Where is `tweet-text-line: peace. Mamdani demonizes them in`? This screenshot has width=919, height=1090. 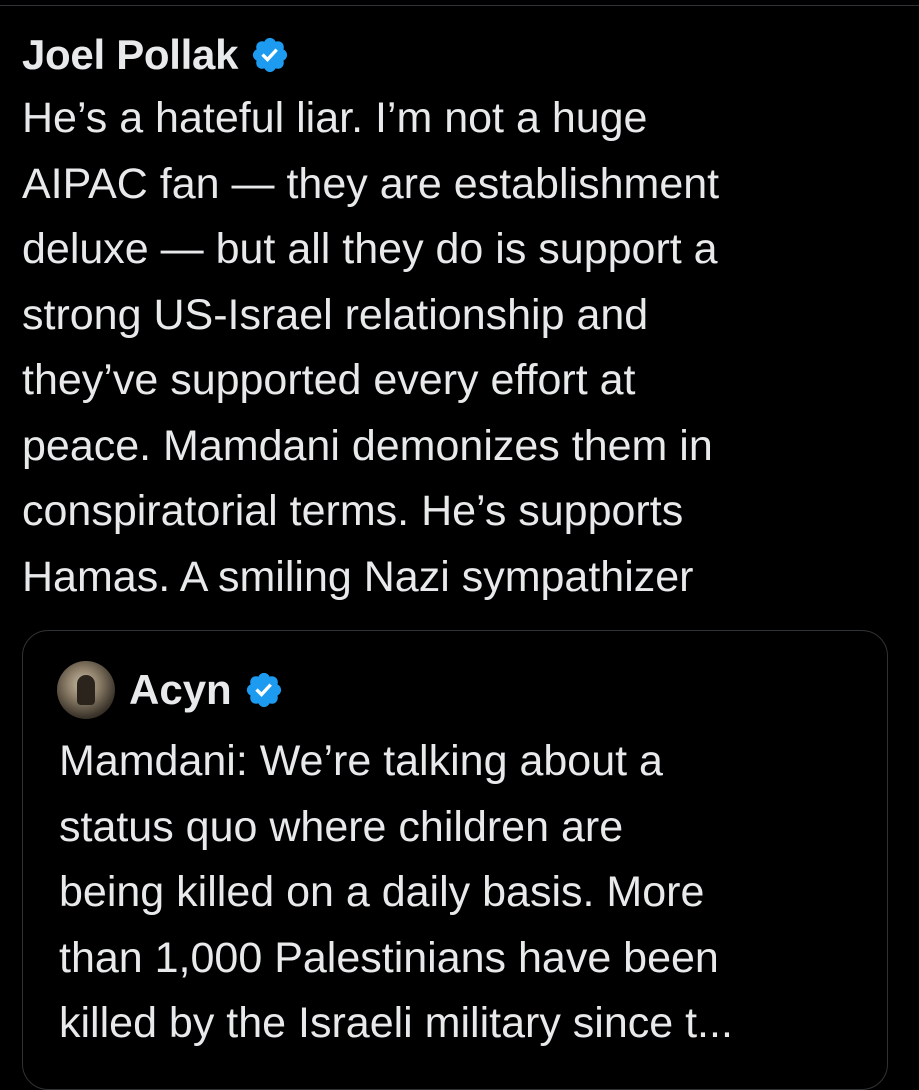
tweet-text-line: peace. Mamdani demonizes them in is located at coordinates (367, 445).